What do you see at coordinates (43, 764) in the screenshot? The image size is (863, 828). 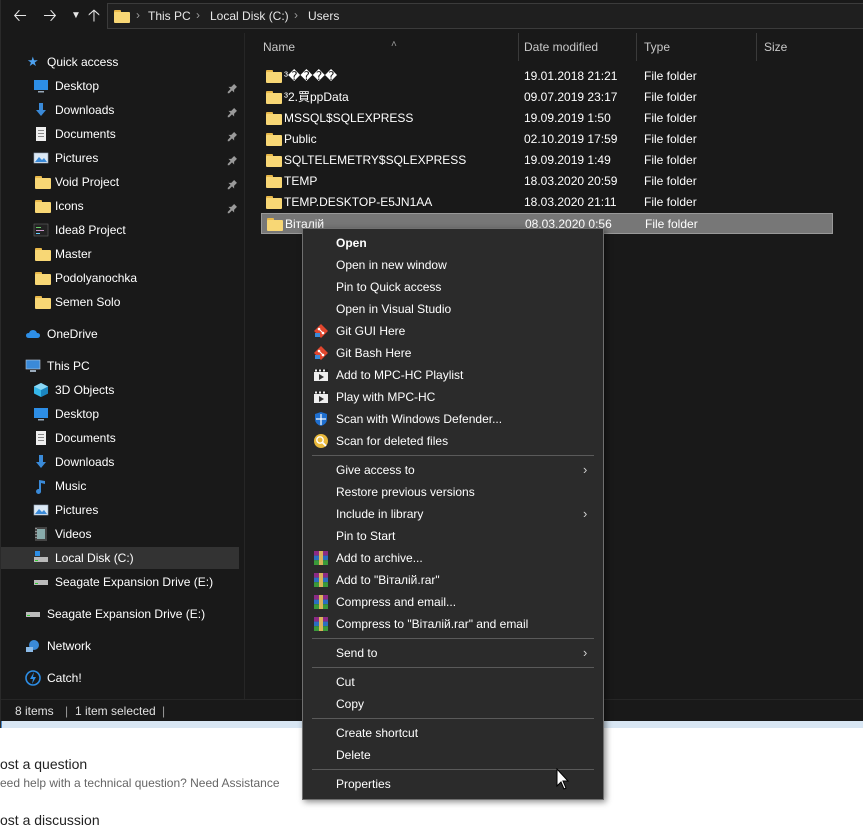 I see `post-question-title: ost a question` at bounding box center [43, 764].